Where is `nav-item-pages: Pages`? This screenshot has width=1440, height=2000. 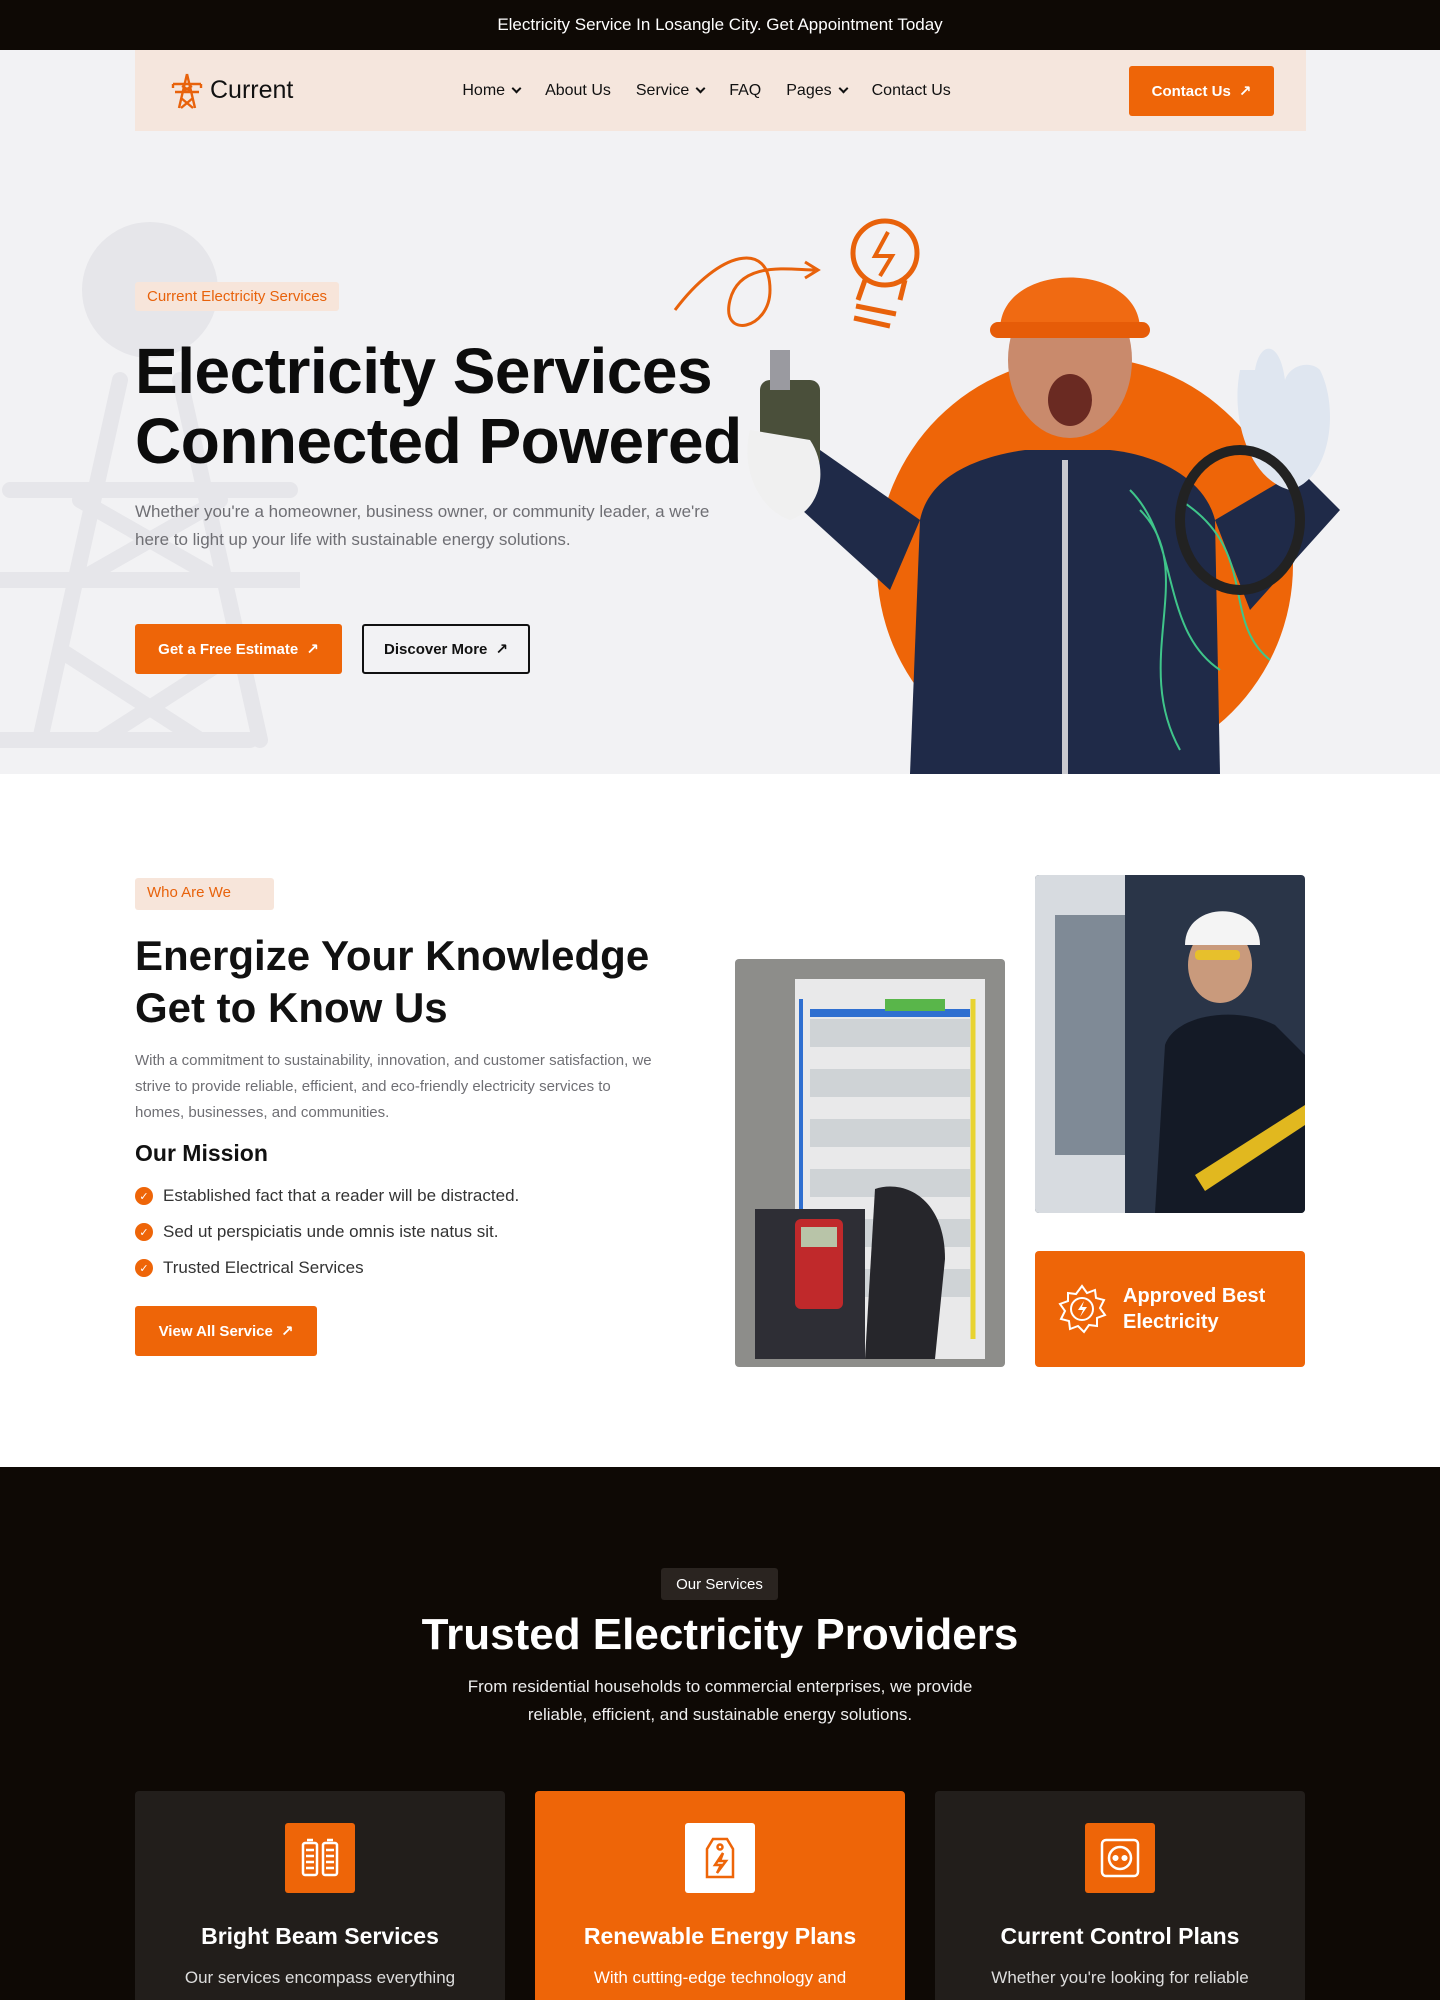 nav-item-pages: Pages is located at coordinates (817, 90).